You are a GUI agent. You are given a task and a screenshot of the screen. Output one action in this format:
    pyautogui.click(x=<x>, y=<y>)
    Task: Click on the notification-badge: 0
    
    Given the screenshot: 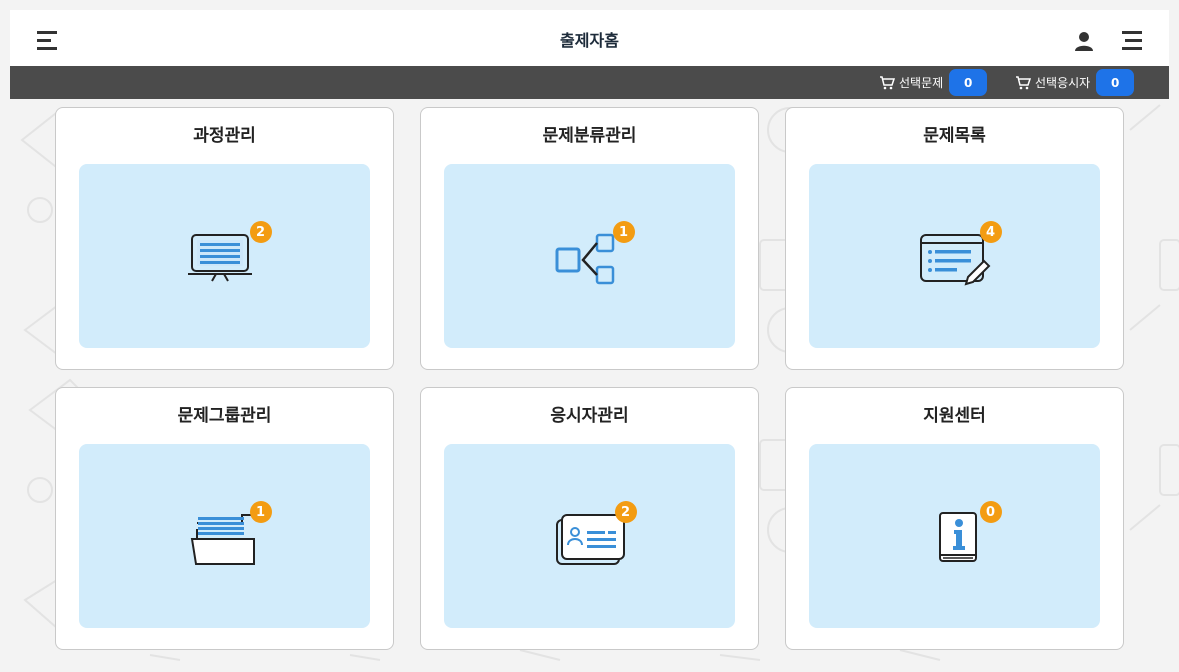 What is the action you would take?
    pyautogui.click(x=990, y=512)
    